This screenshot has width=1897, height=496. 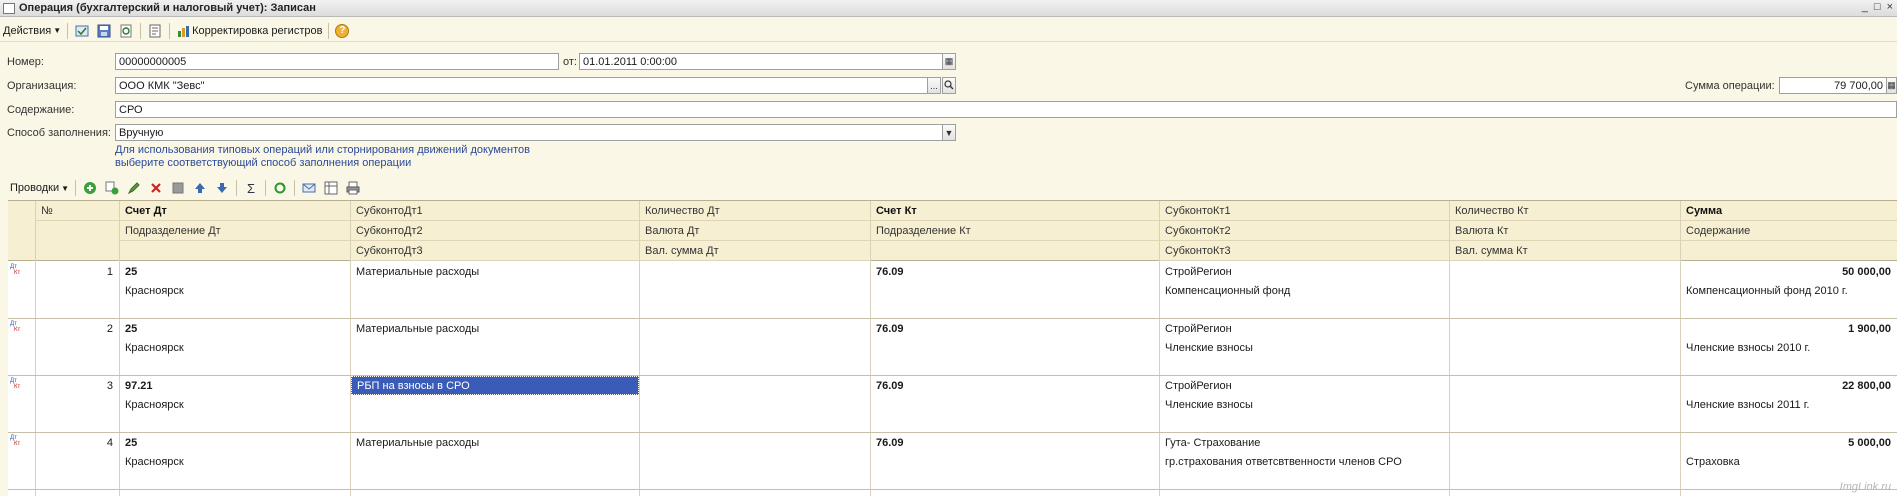 I want to click on header-dt-cur-sum: Вал. сумма Дт, so click(x=755, y=251).